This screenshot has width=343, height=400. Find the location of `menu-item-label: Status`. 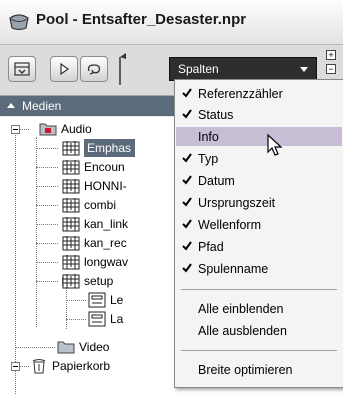

menu-item-label: Status is located at coordinates (216, 115).